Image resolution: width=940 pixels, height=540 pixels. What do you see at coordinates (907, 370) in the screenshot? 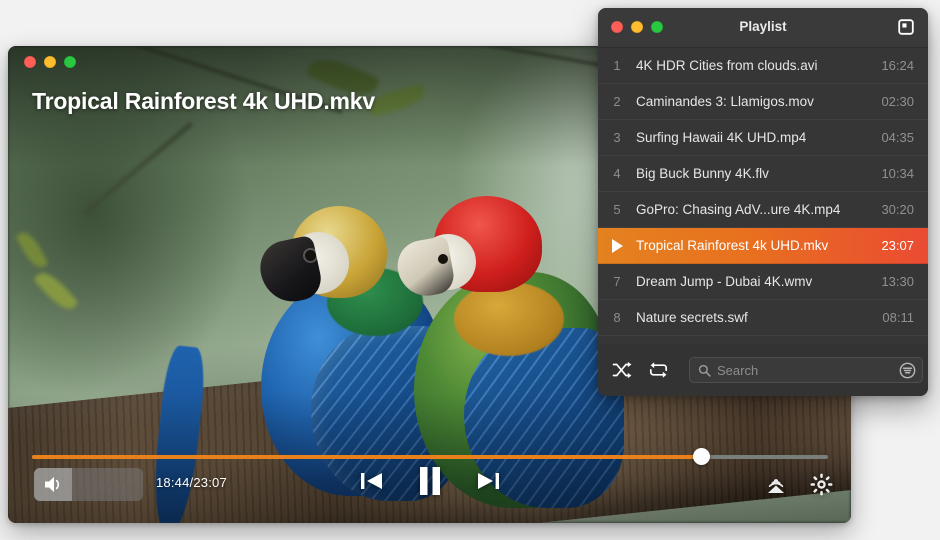
I see `filter-icon` at bounding box center [907, 370].